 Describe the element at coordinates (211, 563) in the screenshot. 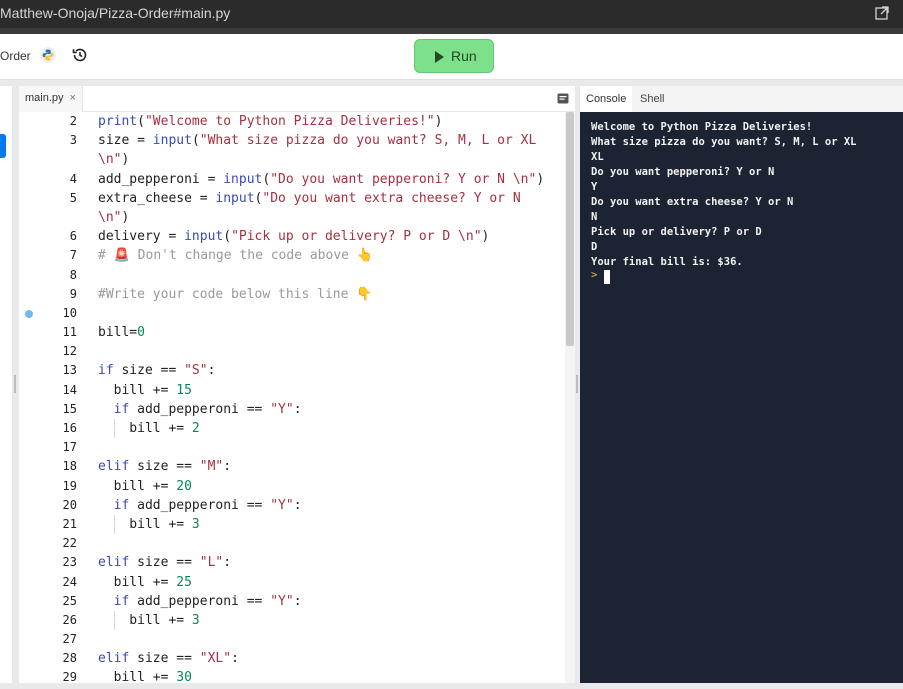

I see `code-token: "L"` at that location.